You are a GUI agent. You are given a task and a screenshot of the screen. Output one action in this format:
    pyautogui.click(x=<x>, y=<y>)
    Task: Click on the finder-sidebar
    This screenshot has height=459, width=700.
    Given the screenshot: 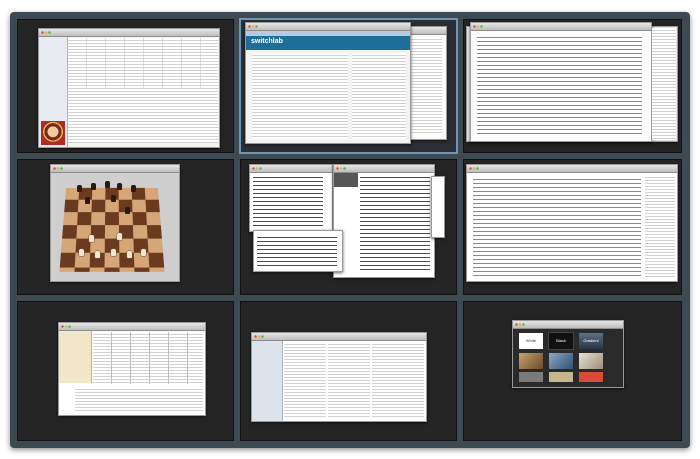 What is the action you would take?
    pyautogui.click(x=267, y=381)
    